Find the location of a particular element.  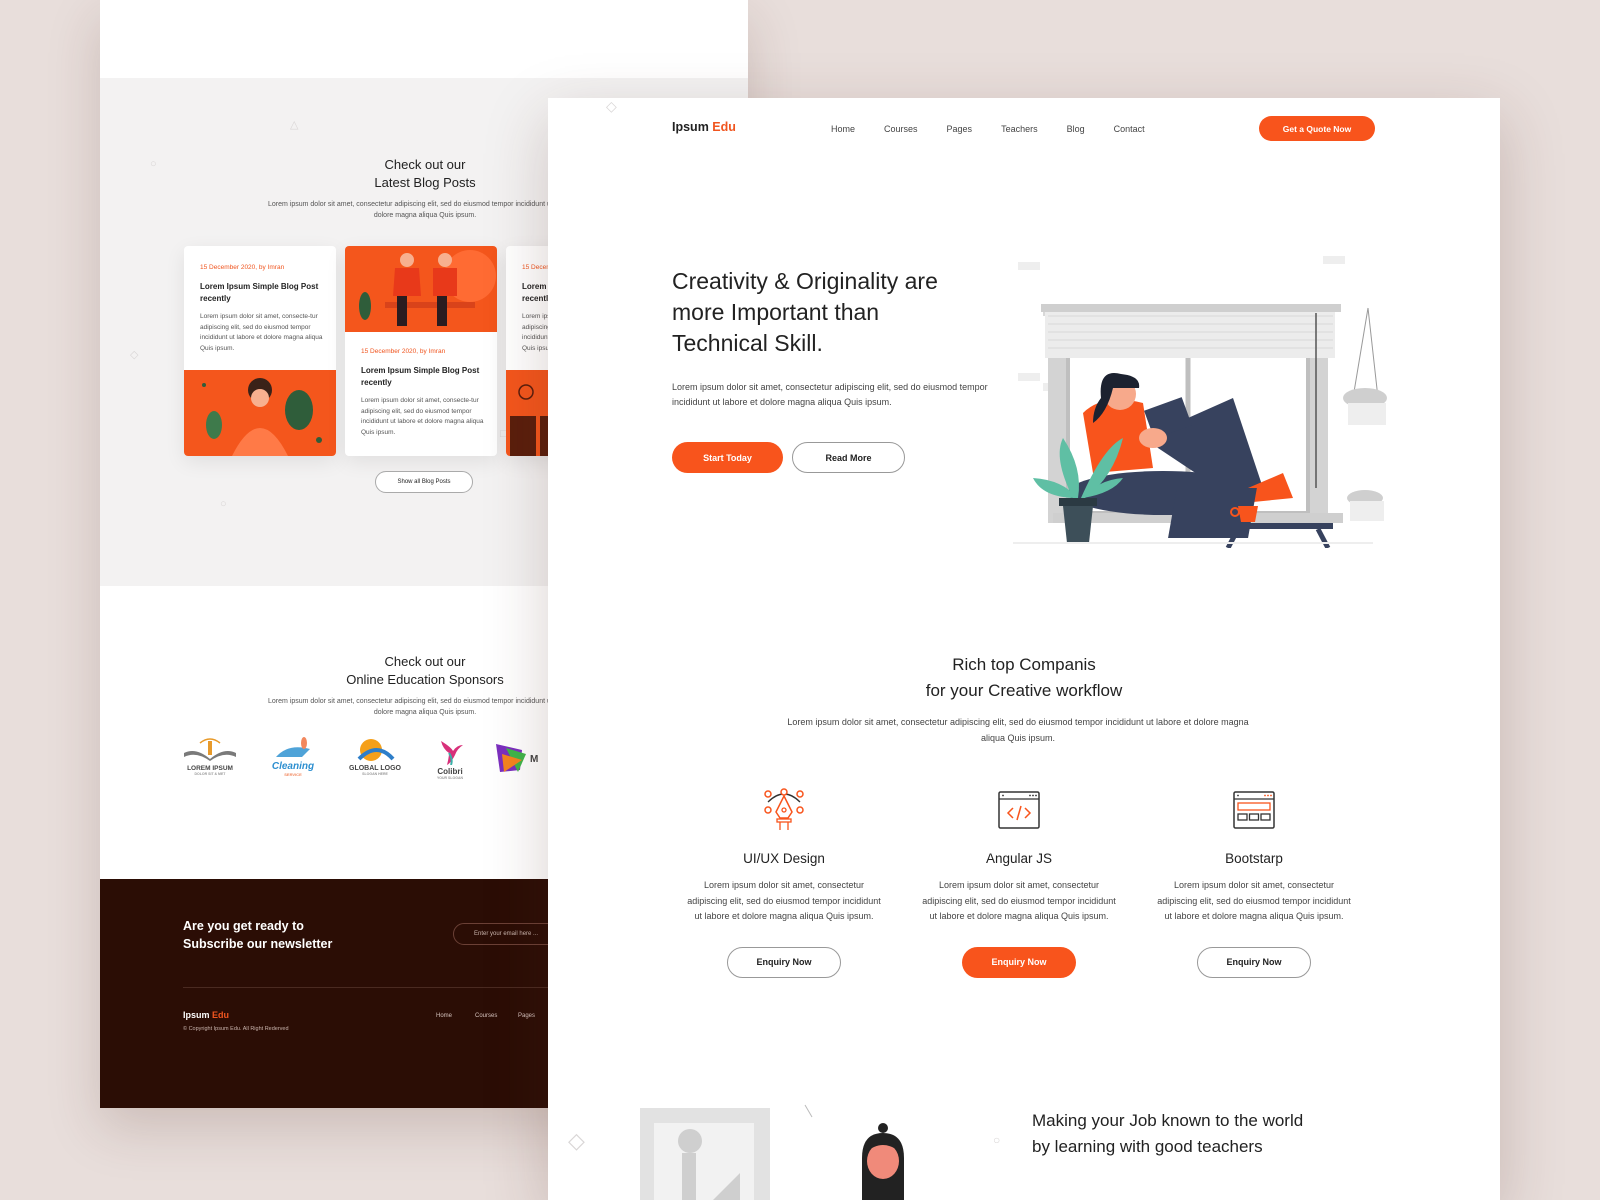

woman-illustration-icon is located at coordinates (262, 417).